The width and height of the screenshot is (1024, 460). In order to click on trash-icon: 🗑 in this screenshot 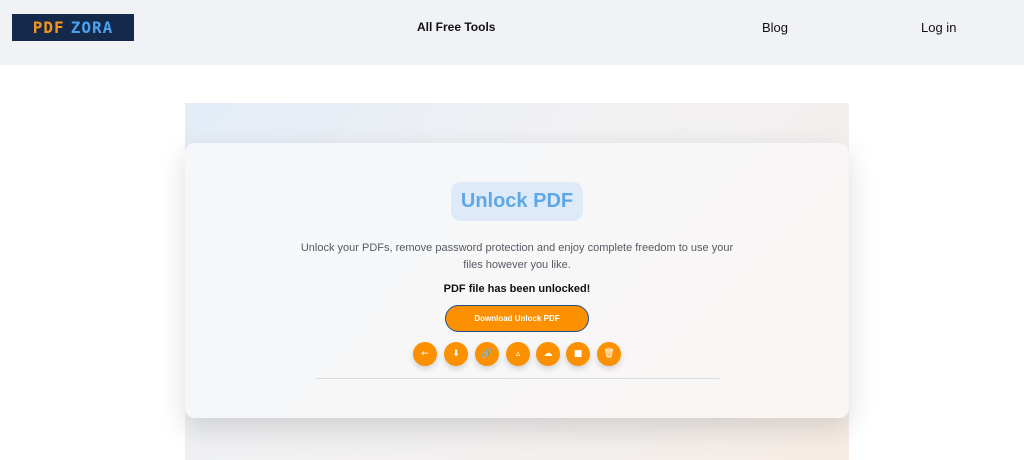, I will do `click(609, 354)`.